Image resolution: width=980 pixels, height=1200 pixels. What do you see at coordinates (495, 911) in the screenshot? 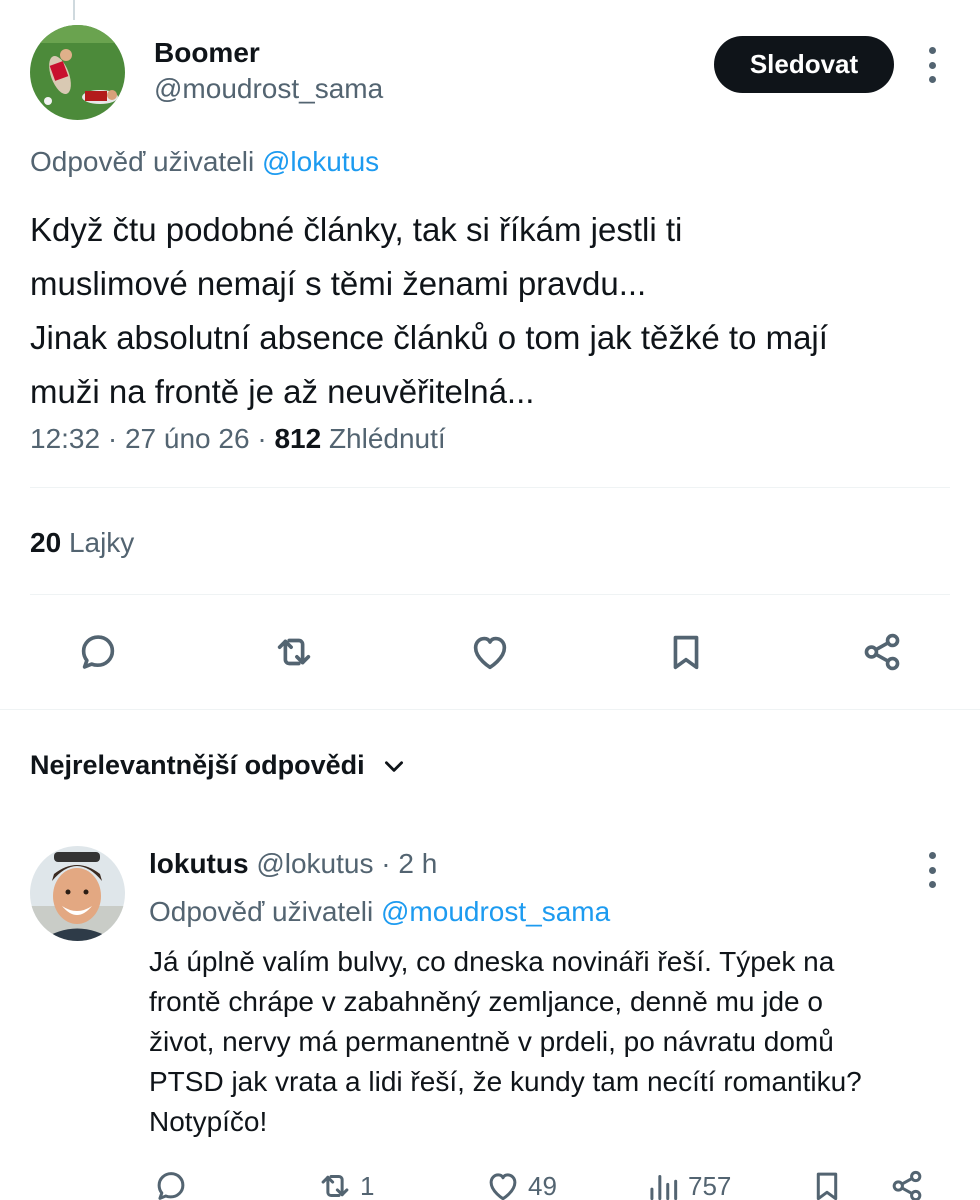
I see `reply-mention-link: @moudrost_sama` at bounding box center [495, 911].